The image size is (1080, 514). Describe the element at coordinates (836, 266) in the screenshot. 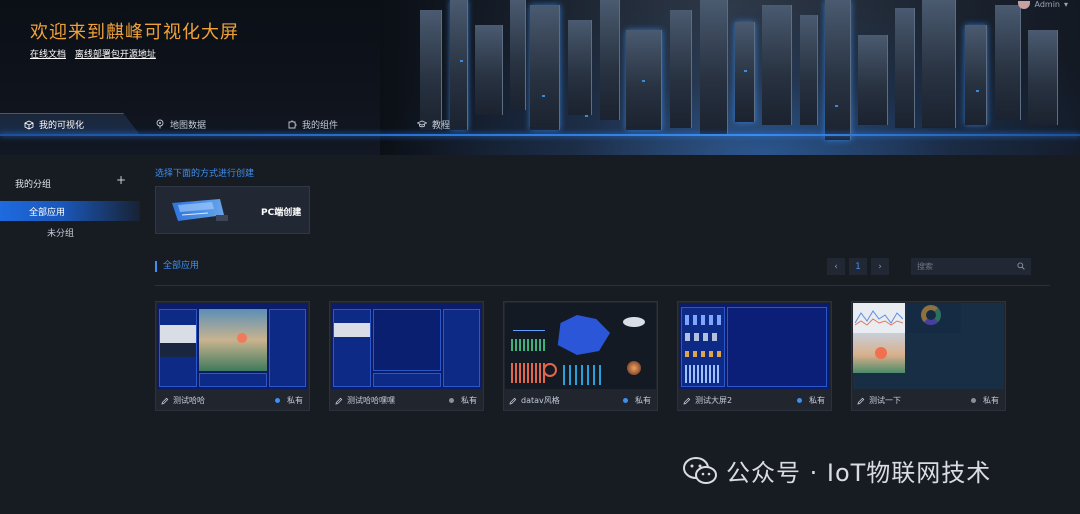

I see `prev-page-button: ‹` at that location.